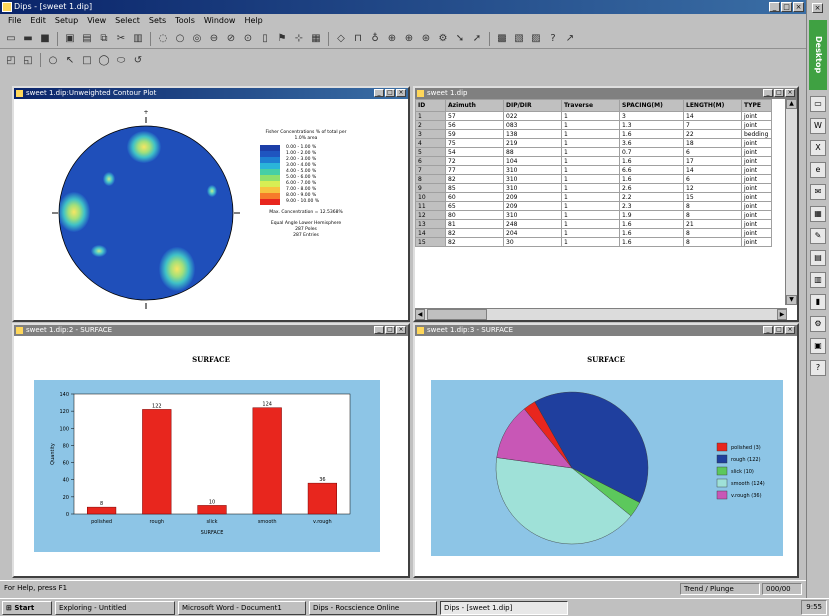 The width and height of the screenshot is (829, 616). I want to click on table-cell: 104, so click(532, 161).